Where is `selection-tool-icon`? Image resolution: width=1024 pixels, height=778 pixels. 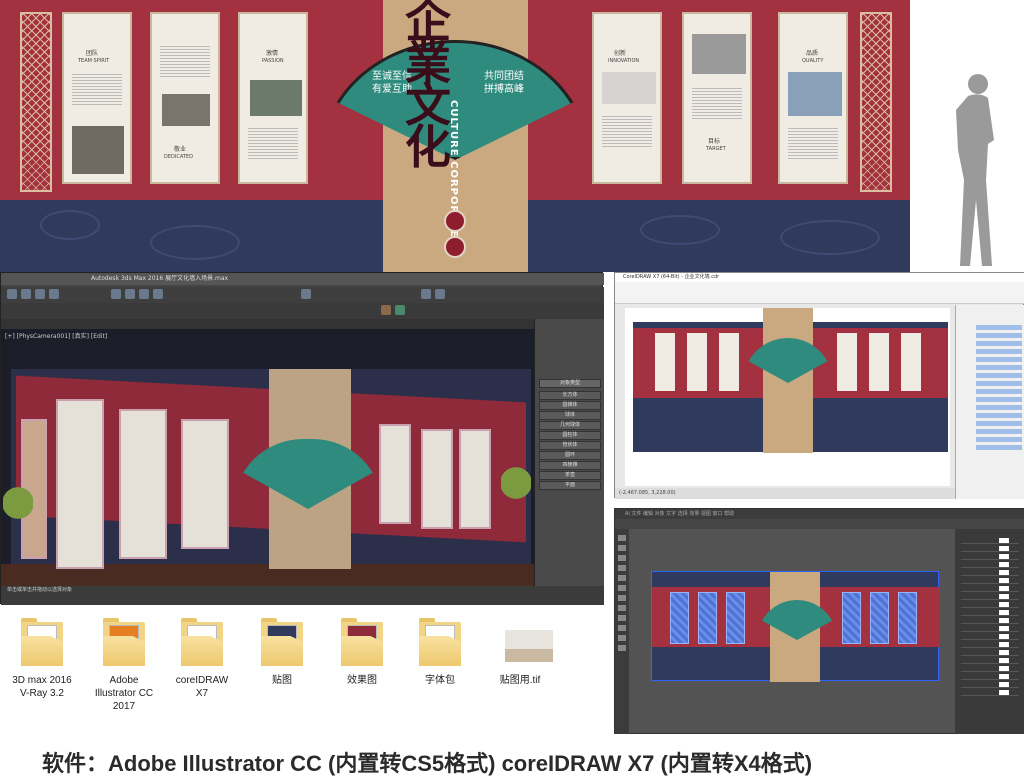
selection-tool-icon is located at coordinates (622, 538).